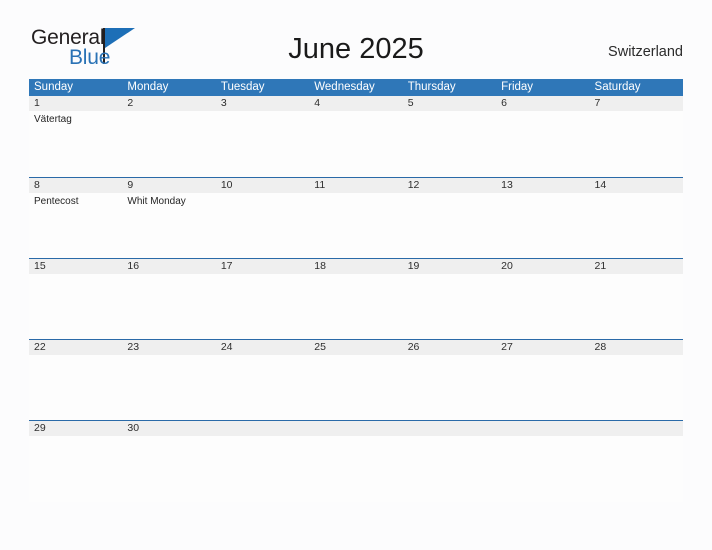 Image resolution: width=712 pixels, height=550 pixels. What do you see at coordinates (156, 201) in the screenshot?
I see `event-label: Whit Monday` at bounding box center [156, 201].